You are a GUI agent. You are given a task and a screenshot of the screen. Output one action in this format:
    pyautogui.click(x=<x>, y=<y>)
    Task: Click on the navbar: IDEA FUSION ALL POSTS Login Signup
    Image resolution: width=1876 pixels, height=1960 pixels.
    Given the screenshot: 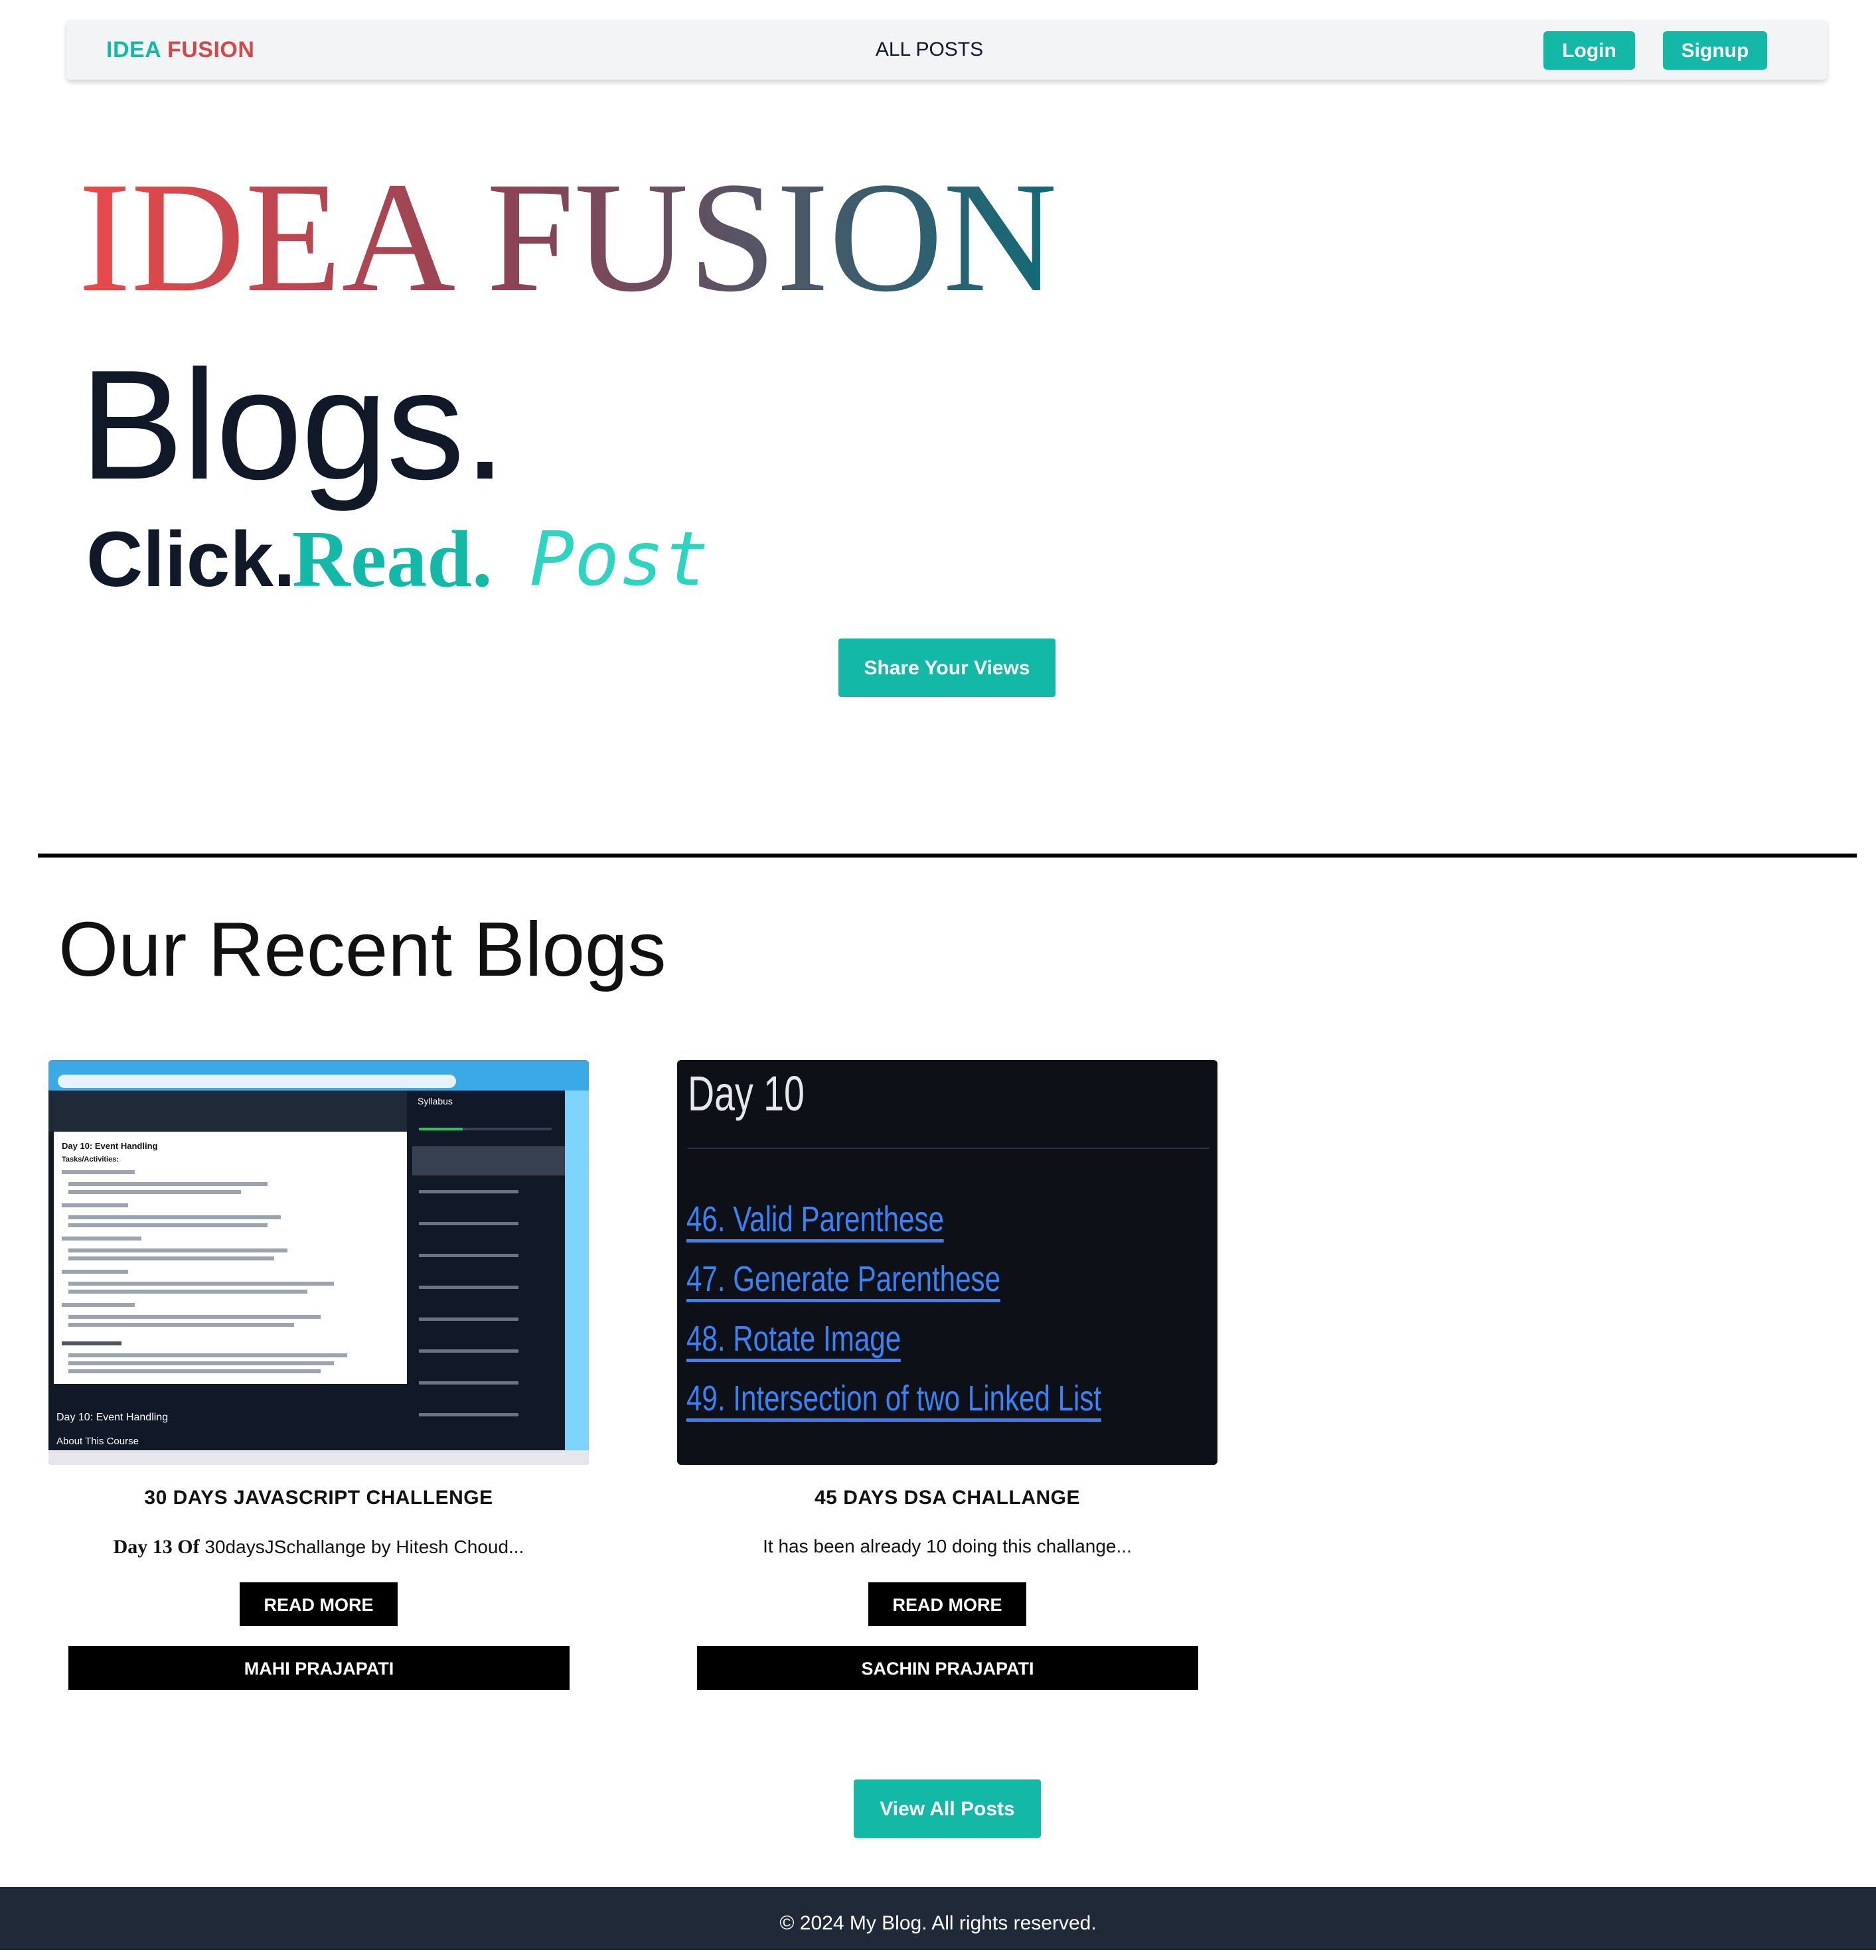 What is the action you would take?
    pyautogui.click(x=946, y=50)
    